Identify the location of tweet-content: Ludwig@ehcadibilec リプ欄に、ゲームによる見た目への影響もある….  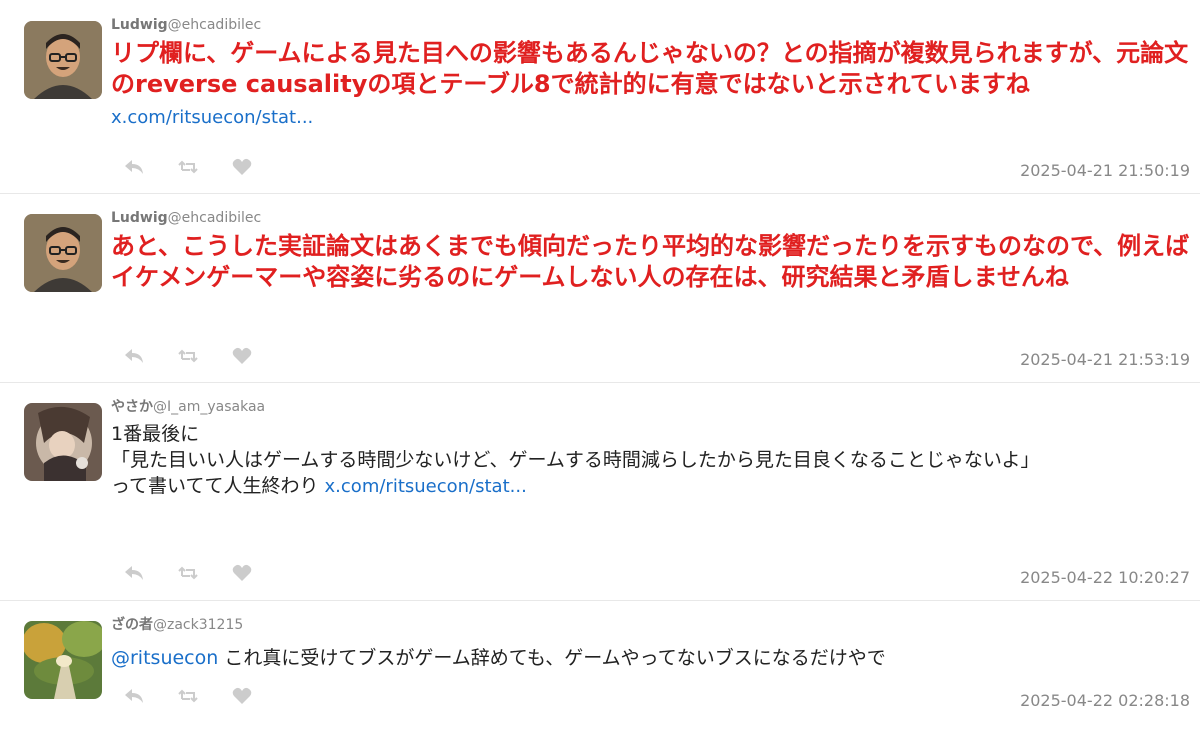
(650, 74).